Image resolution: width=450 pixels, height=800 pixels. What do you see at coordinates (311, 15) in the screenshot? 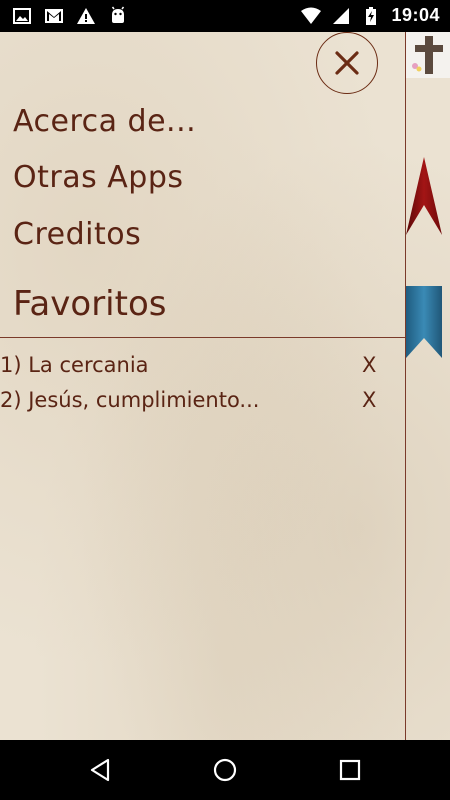
I see `wifi-icon` at bounding box center [311, 15].